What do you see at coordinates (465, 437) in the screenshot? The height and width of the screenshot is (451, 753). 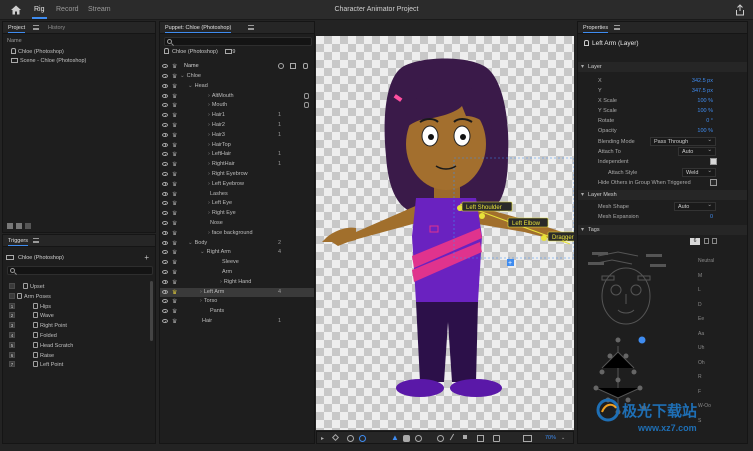 I see `pin-tool-icon` at bounding box center [465, 437].